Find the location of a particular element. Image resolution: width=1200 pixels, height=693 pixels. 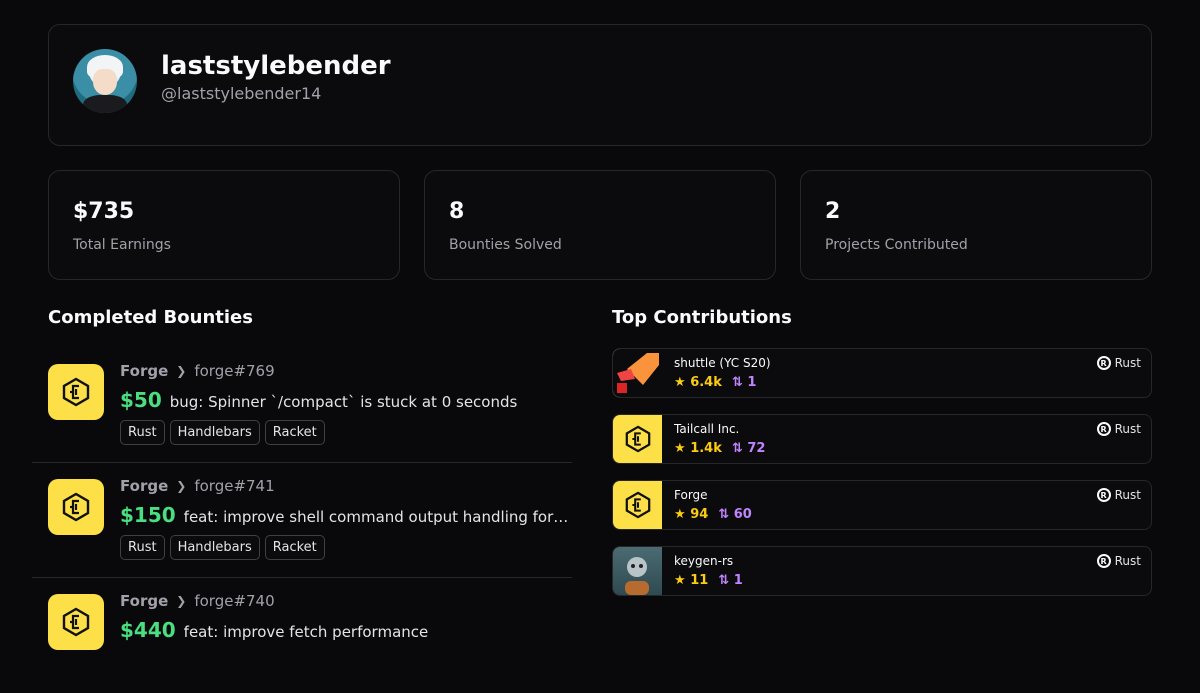

contribution-item: Forge ★ 94 ⇅ 60 R Rust is located at coordinates (882, 505).